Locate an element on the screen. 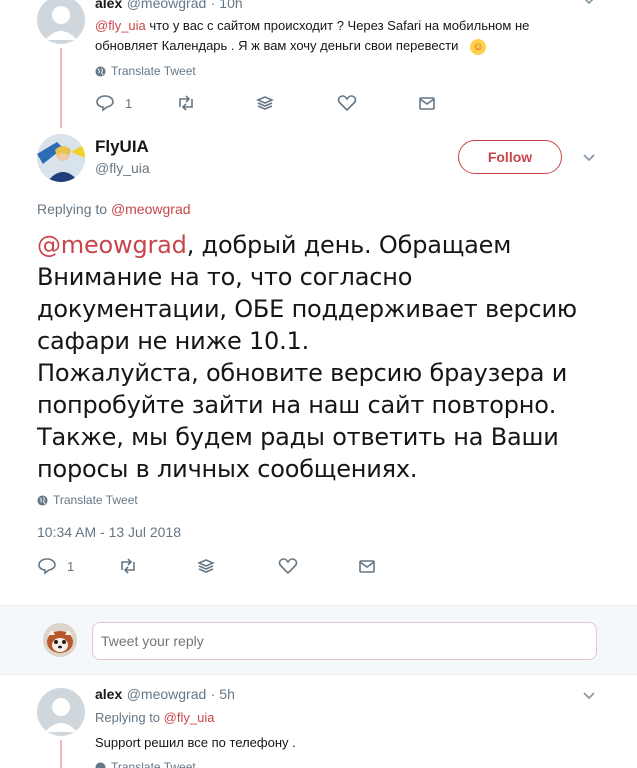 Image resolution: width=637 pixels, height=768 pixels. tweet-time: · 10h is located at coordinates (227, 5).